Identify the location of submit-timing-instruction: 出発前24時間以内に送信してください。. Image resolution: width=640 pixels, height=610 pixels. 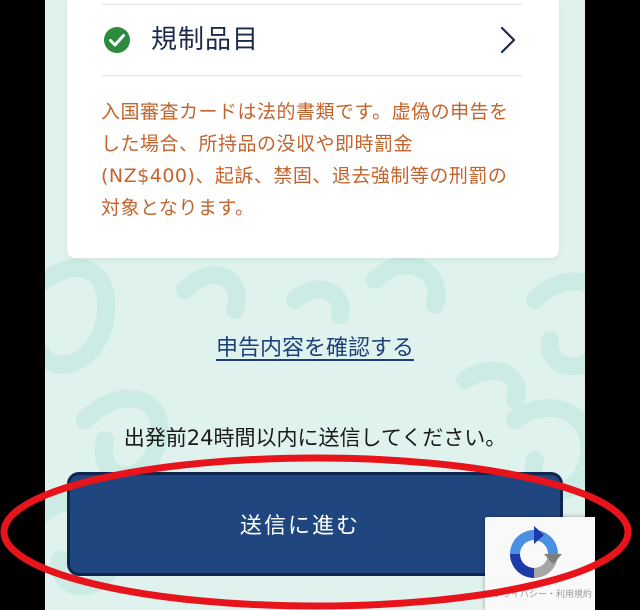
(315, 438).